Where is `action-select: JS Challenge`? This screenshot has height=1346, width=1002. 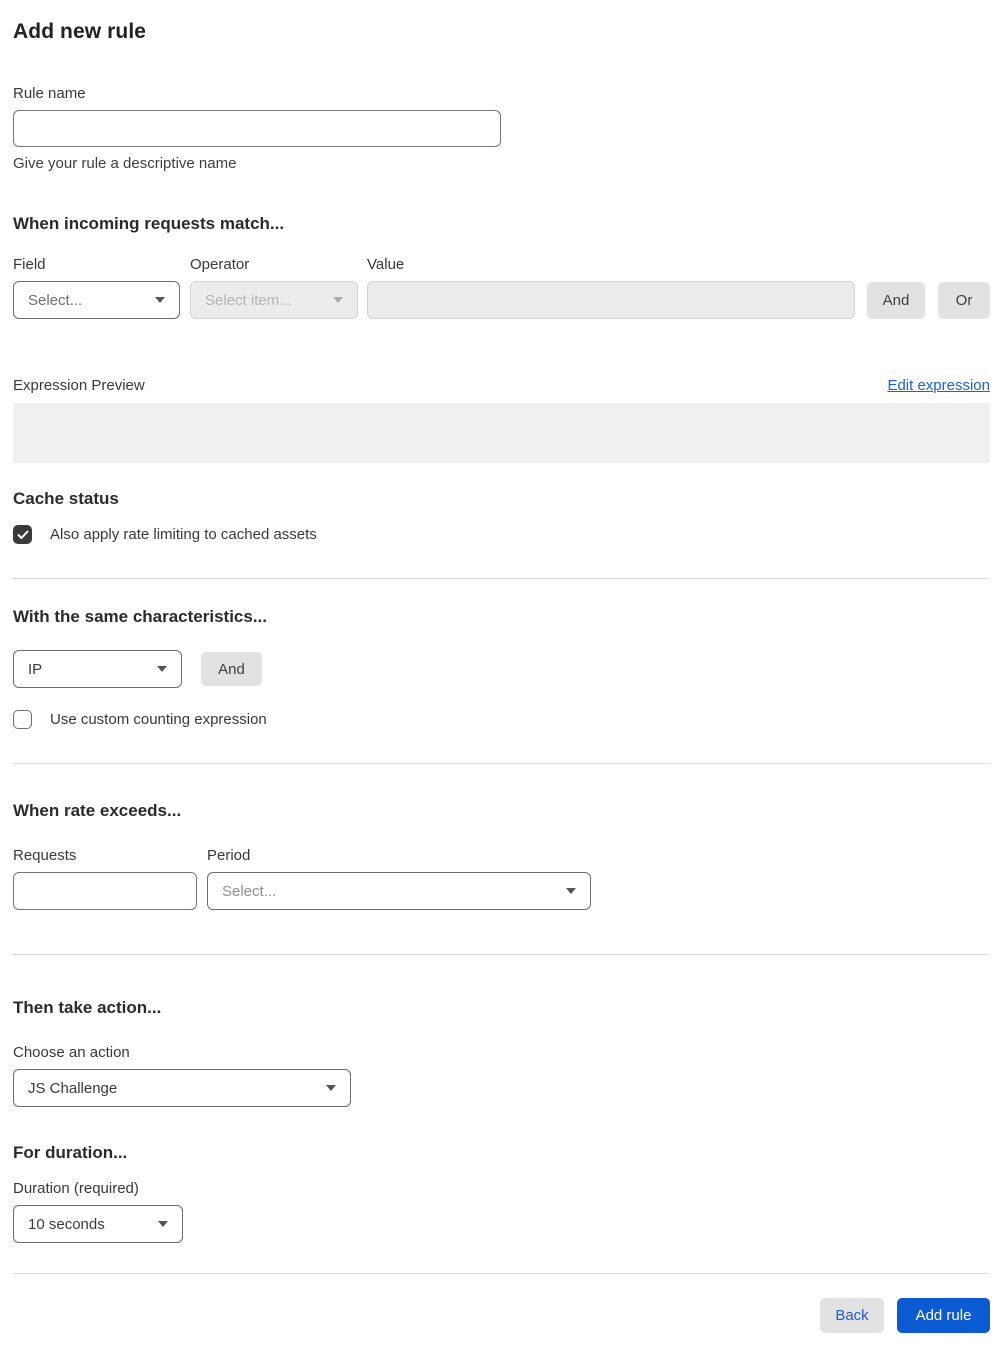
action-select: JS Challenge is located at coordinates (182, 1088).